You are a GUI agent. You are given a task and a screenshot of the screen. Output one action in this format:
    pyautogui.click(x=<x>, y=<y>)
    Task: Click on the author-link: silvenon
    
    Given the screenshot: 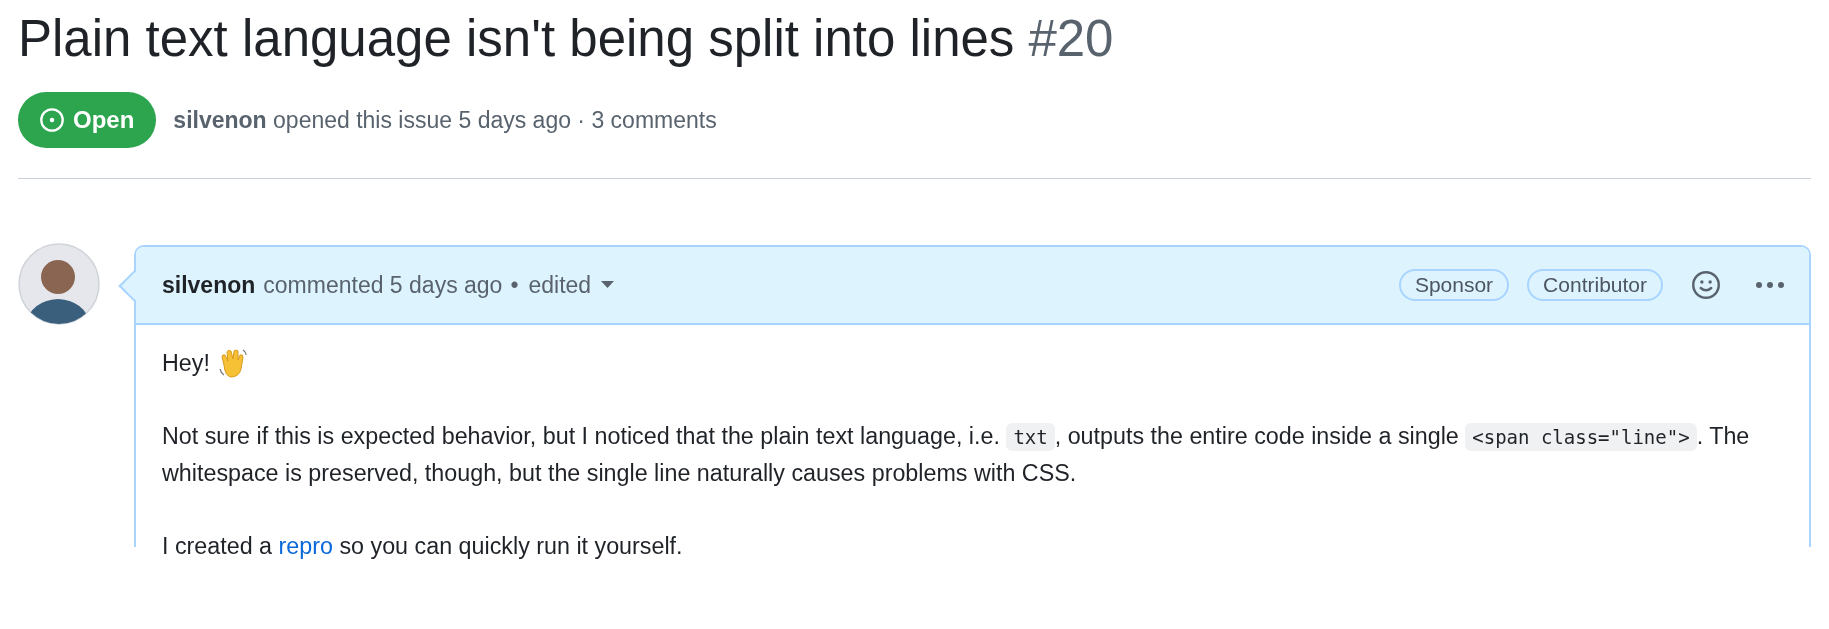 What is the action you would take?
    pyautogui.click(x=209, y=285)
    